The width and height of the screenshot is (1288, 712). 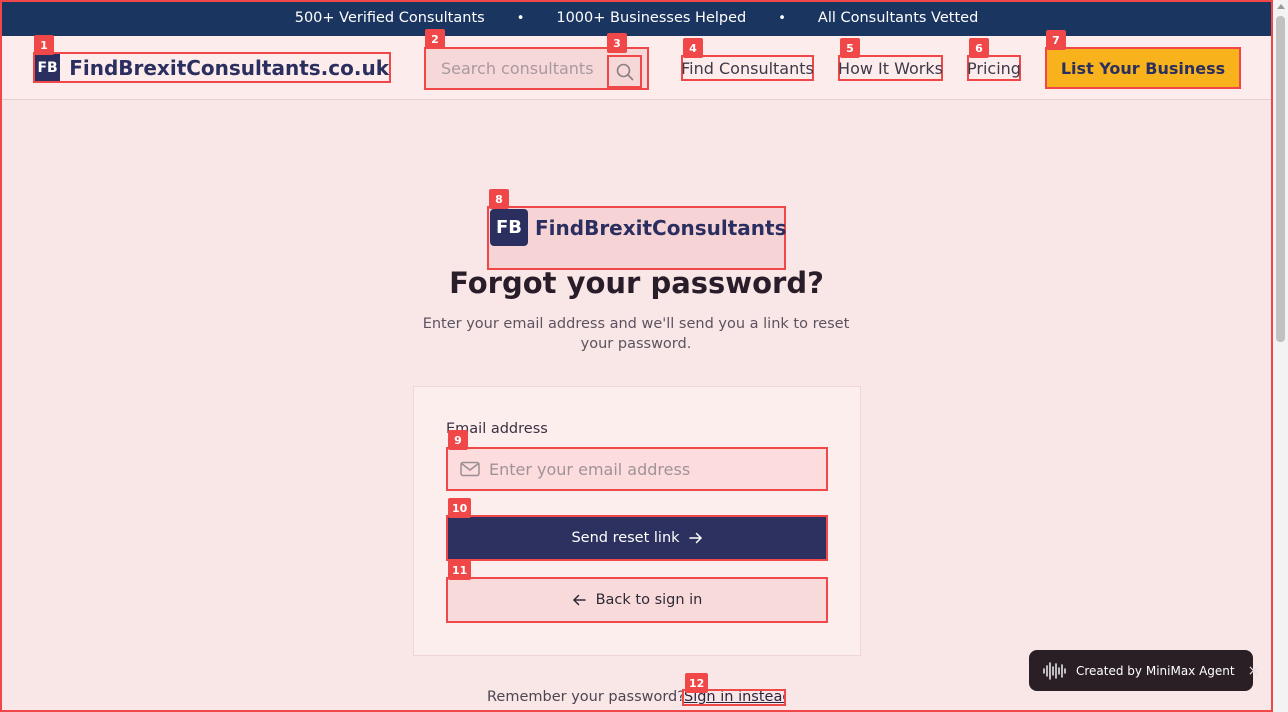 What do you see at coordinates (636, 283) in the screenshot?
I see `page-title: Forgot your password?` at bounding box center [636, 283].